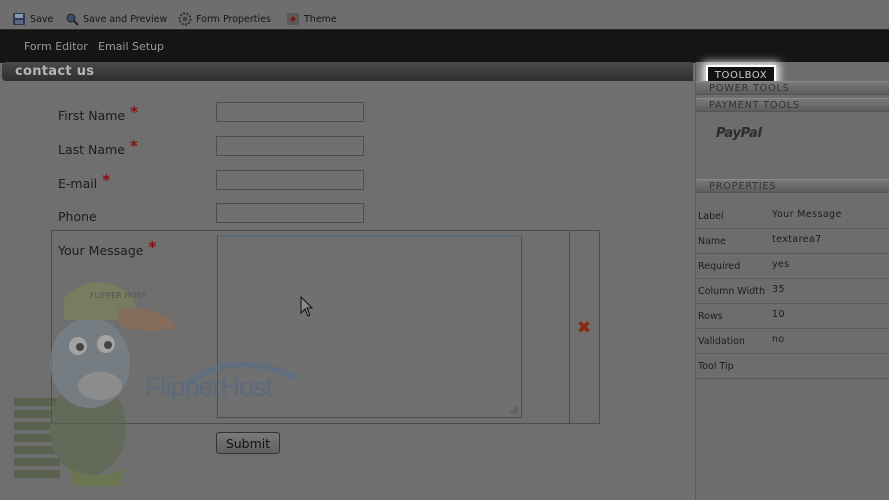 The width and height of the screenshot is (889, 500). Describe the element at coordinates (293, 19) in the screenshot. I see `theme-icon` at that location.